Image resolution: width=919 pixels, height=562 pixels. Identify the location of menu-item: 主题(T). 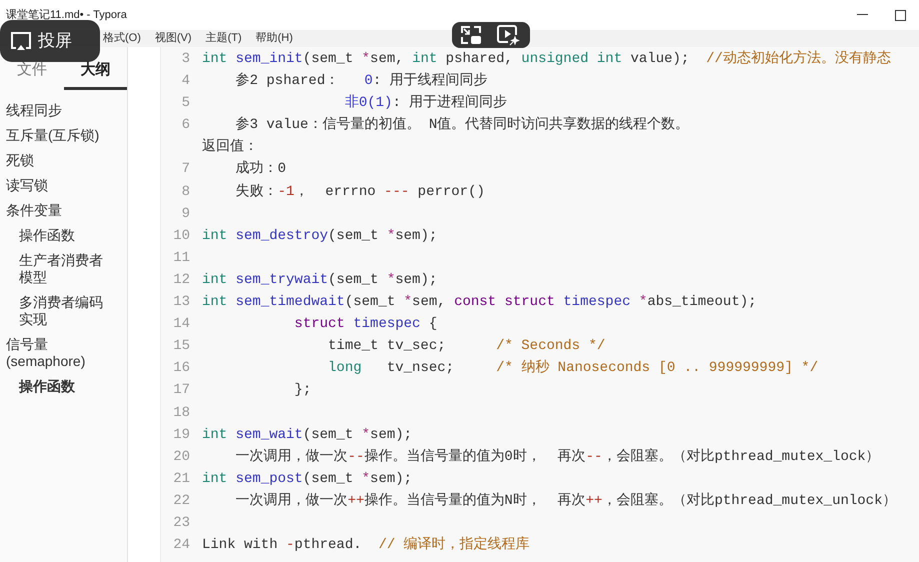
(224, 38).